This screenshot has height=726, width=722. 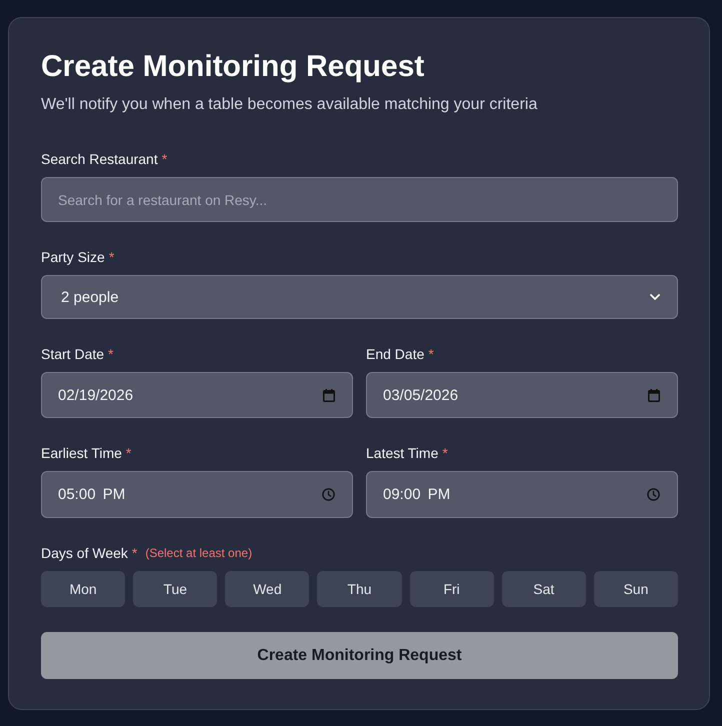 I want to click on chevron-down-icon, so click(x=655, y=297).